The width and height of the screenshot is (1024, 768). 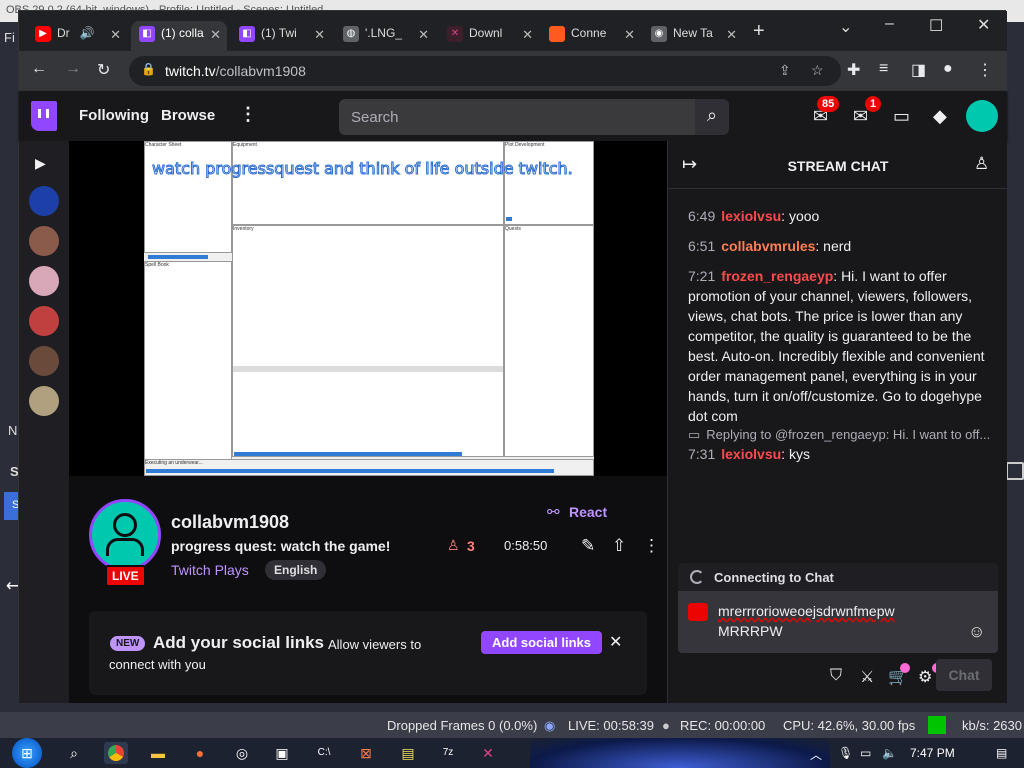 I want to click on tab-collabvm: ◧ (1) colla ✕, so click(x=179, y=36).